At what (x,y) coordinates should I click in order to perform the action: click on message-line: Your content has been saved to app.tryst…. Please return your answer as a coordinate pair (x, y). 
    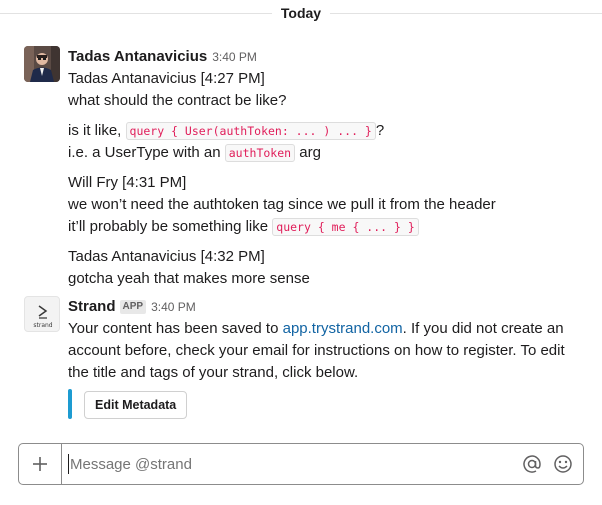
    Looking at the image, I should click on (330, 329).